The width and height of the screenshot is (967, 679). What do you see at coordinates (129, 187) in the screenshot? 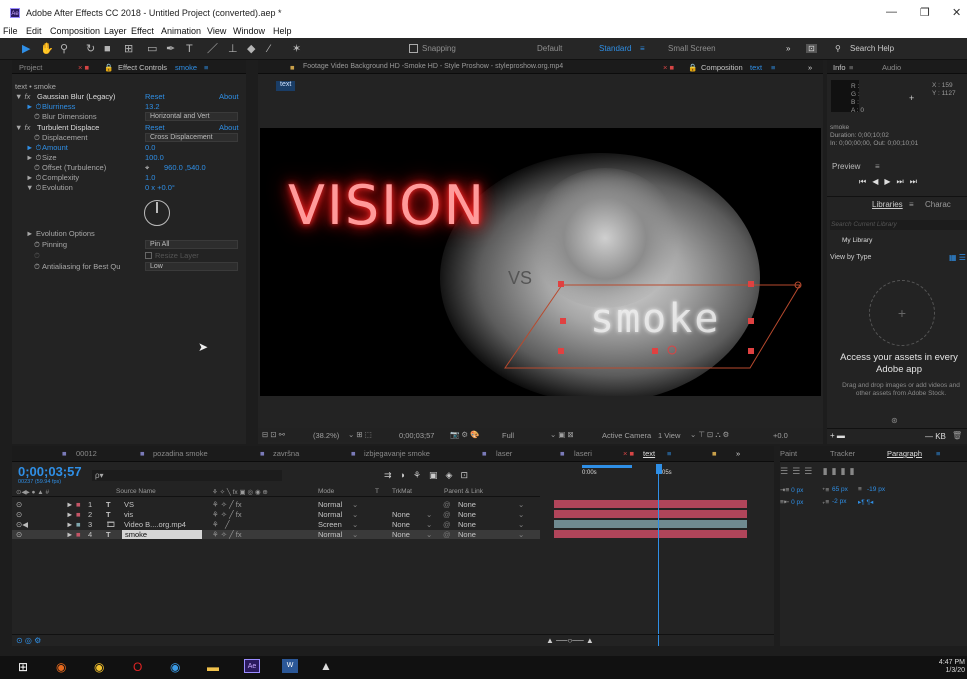
I see `param-evolution: ▼ ⏱ Evolution 0 x +0.0°` at bounding box center [129, 187].